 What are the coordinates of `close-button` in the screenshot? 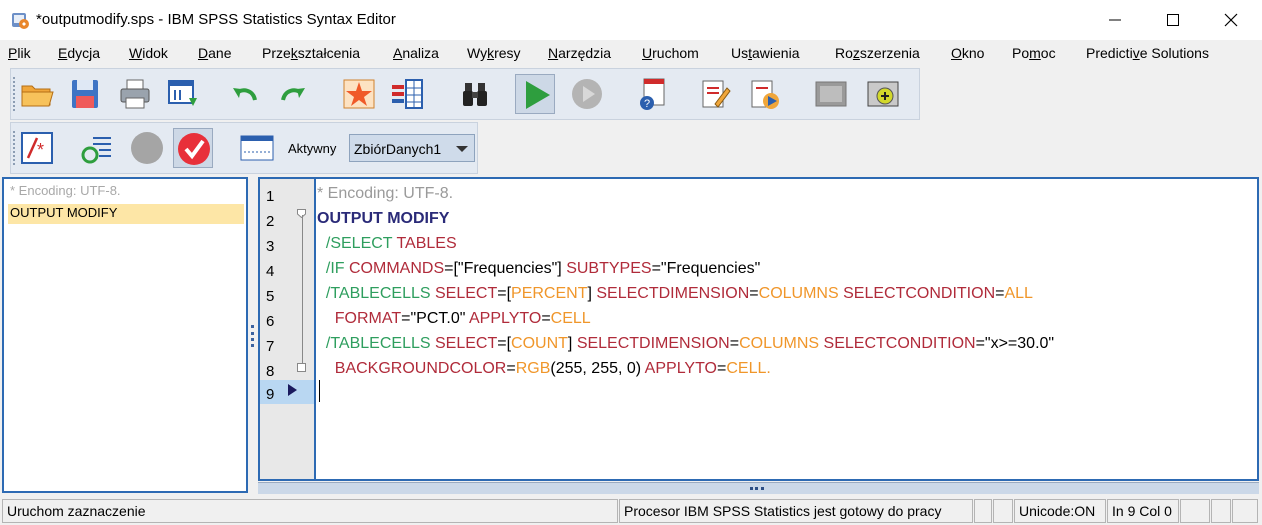 It's located at (1231, 20).